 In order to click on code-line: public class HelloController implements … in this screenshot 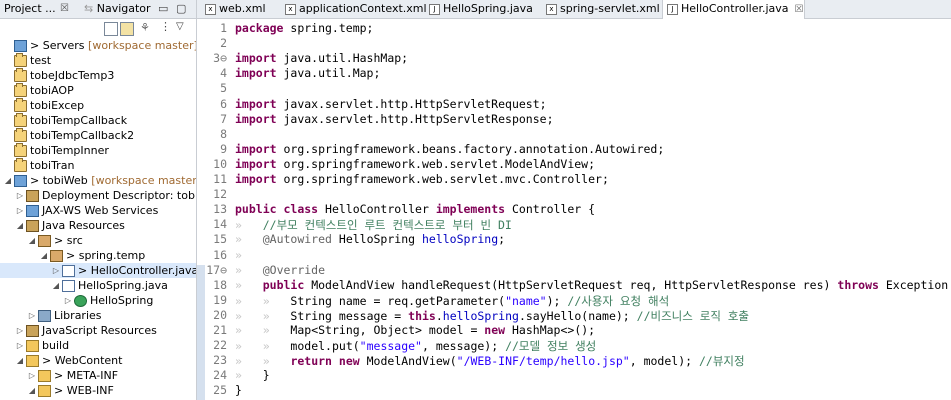, I will do `click(415, 209)`.